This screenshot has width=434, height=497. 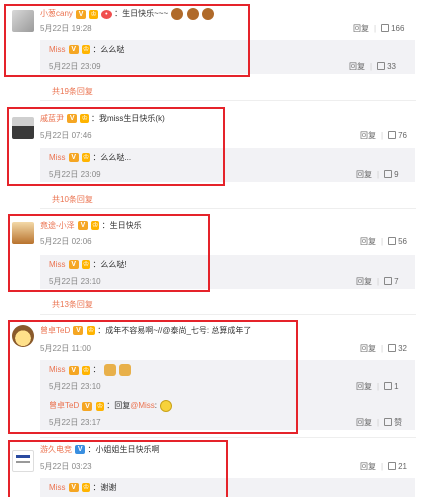 What do you see at coordinates (379, 28) in the screenshot?
I see `comment-actions: 回复 | 166` at bounding box center [379, 28].